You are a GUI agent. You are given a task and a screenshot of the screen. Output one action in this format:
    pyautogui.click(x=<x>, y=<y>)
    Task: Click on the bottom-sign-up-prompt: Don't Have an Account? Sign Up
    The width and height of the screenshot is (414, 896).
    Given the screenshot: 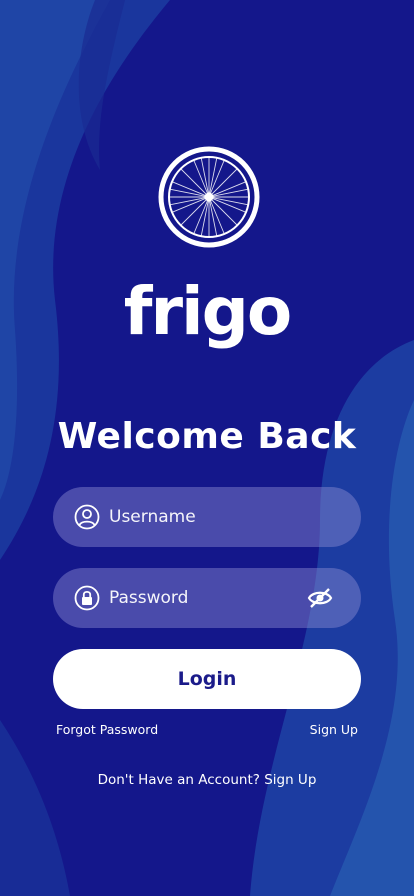 What is the action you would take?
    pyautogui.click(x=207, y=780)
    